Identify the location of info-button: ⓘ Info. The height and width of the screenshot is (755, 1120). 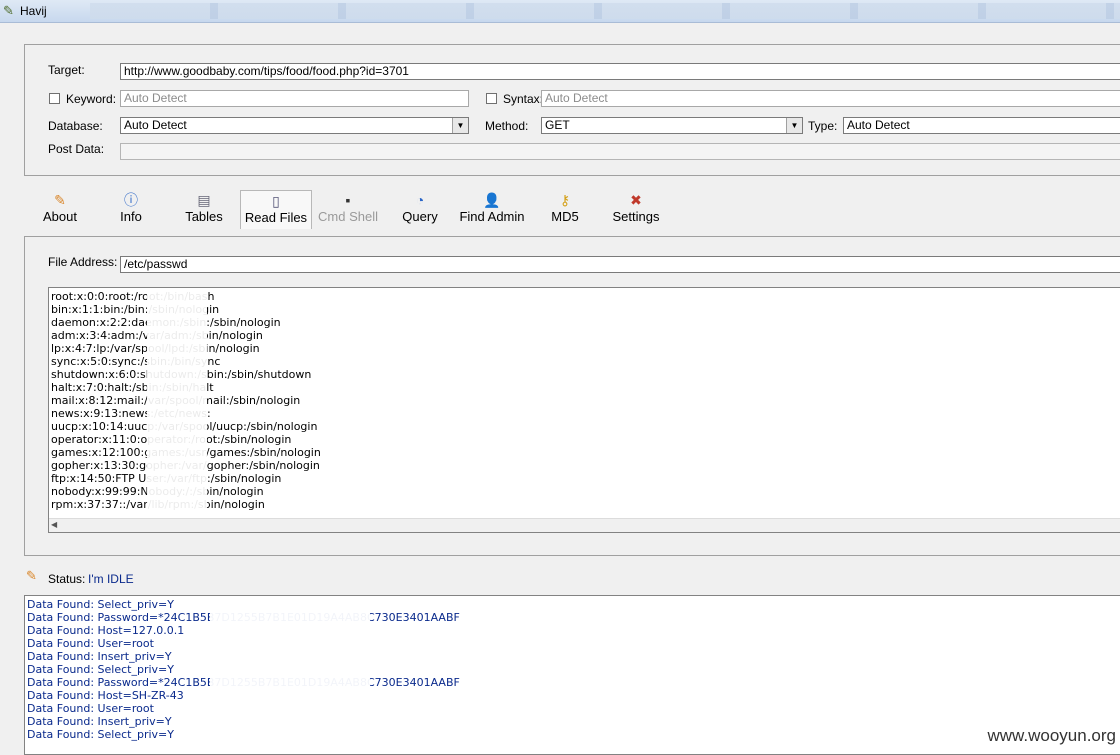
(131, 209).